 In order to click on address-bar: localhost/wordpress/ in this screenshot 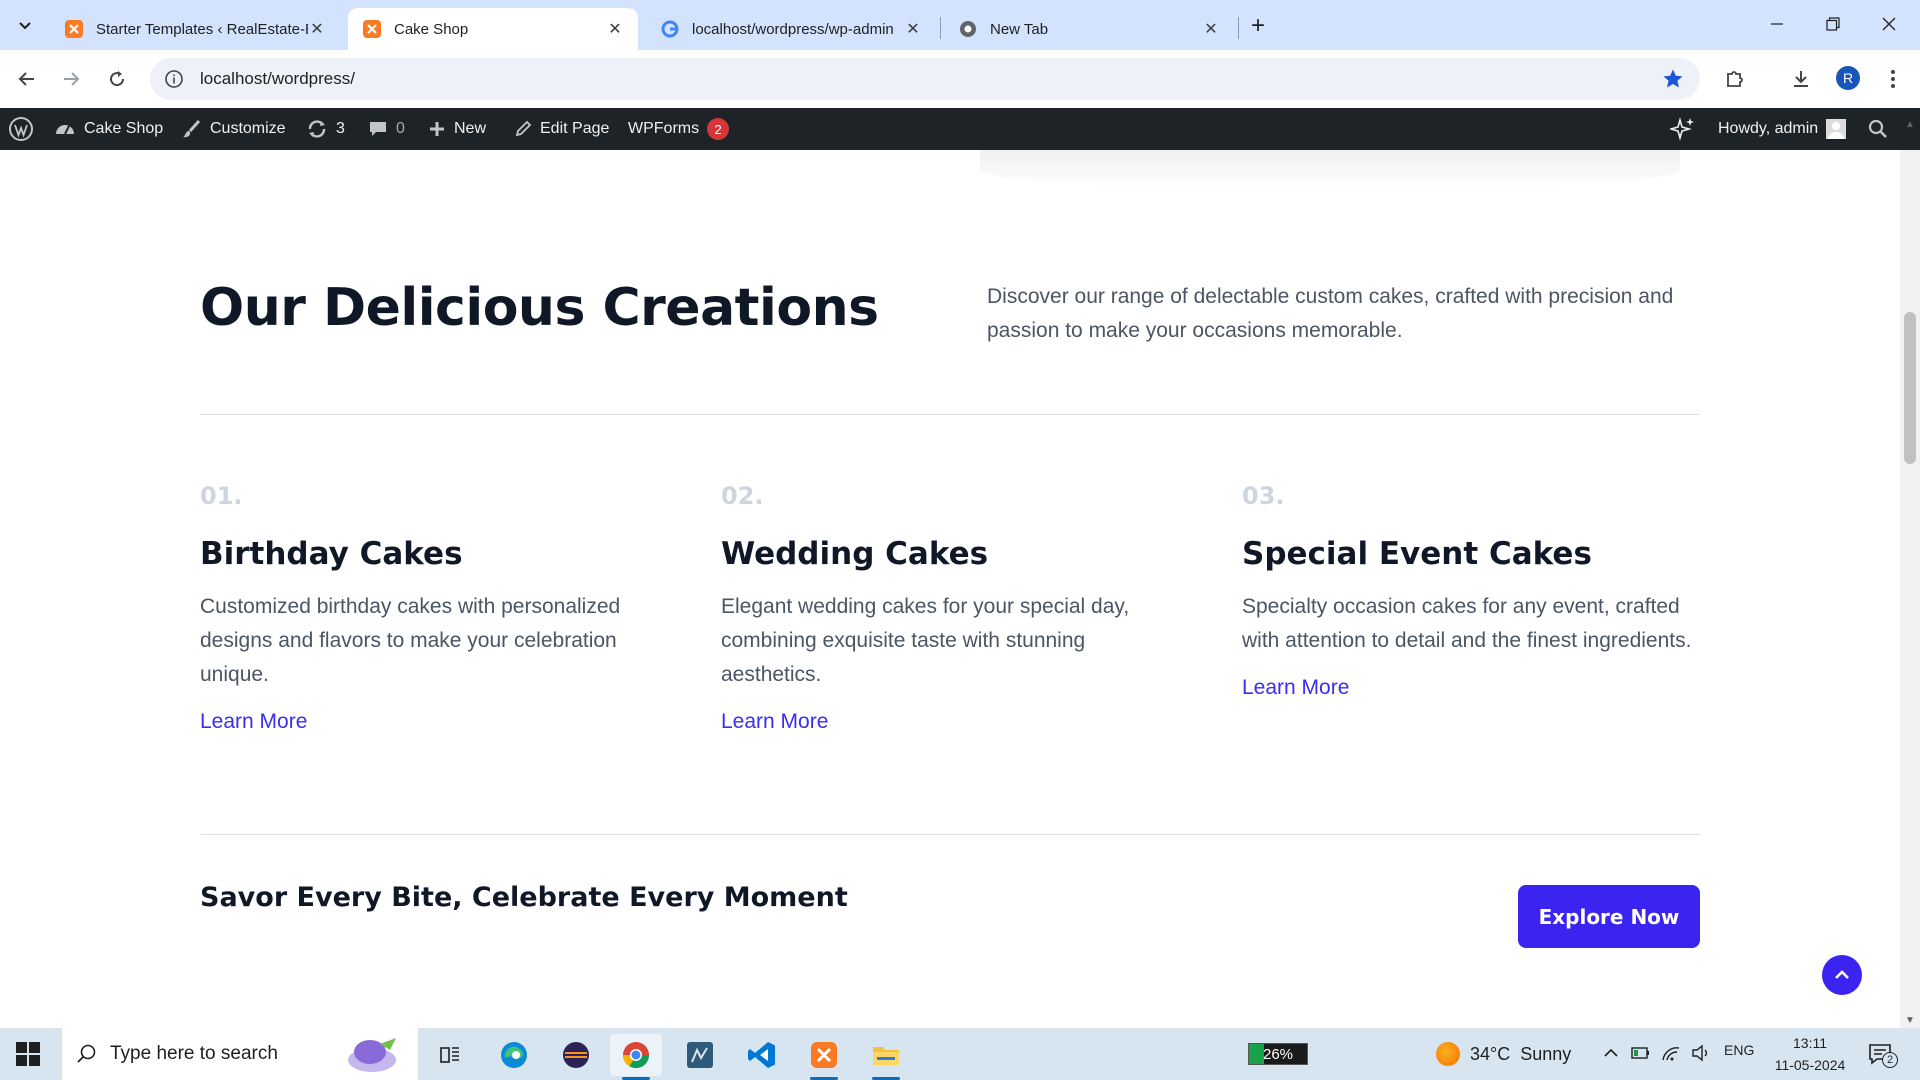, I will do `click(925, 79)`.